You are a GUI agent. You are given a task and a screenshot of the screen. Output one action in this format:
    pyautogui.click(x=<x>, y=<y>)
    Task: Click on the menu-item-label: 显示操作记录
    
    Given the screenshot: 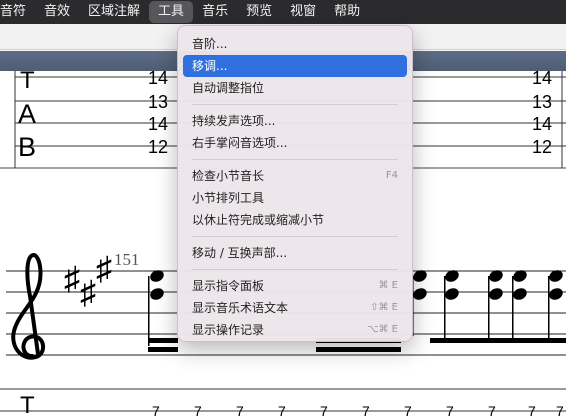 What is the action you would take?
    pyautogui.click(x=228, y=330)
    